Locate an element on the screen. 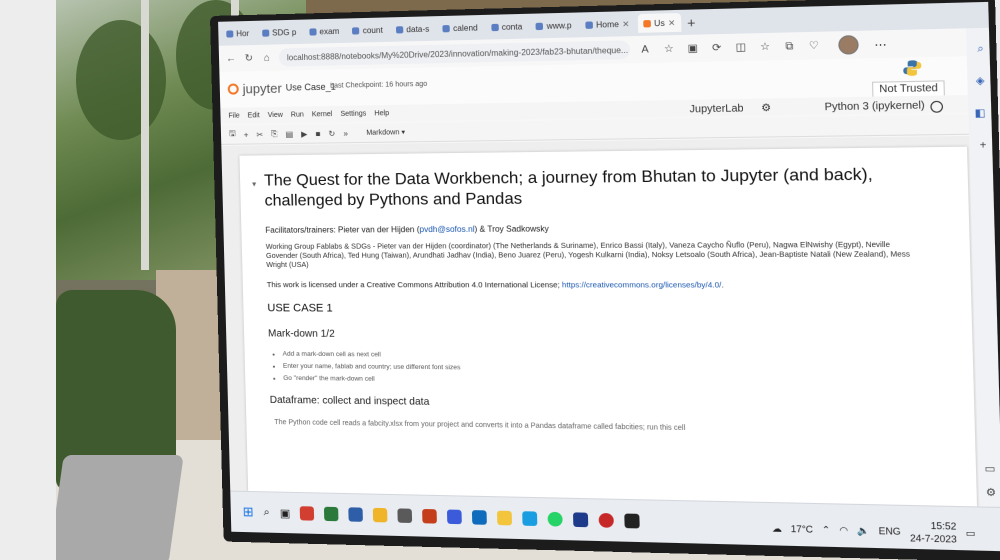  language-indicator: ENG is located at coordinates (890, 531).